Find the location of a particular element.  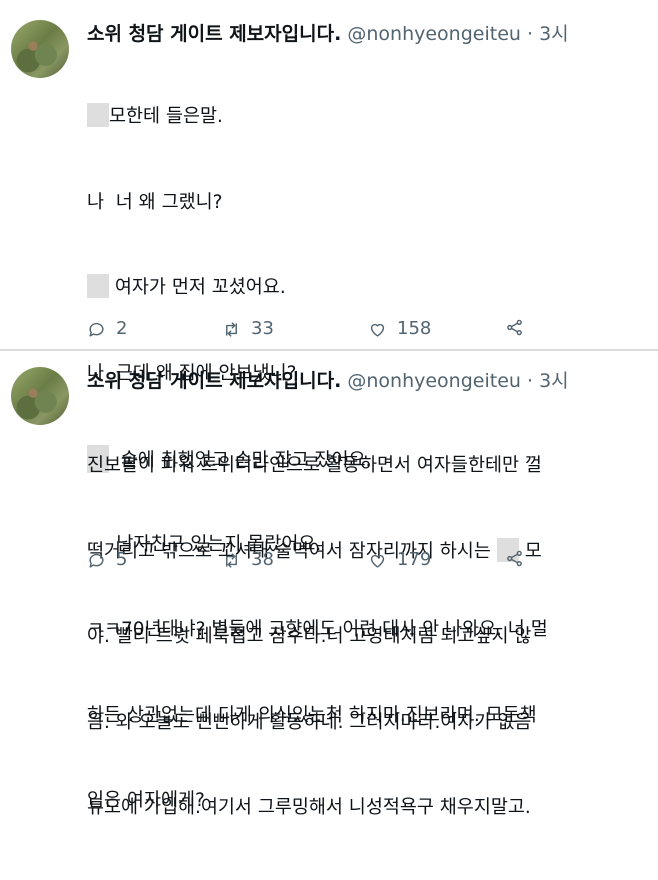

like-button: 158 is located at coordinates (399, 329).